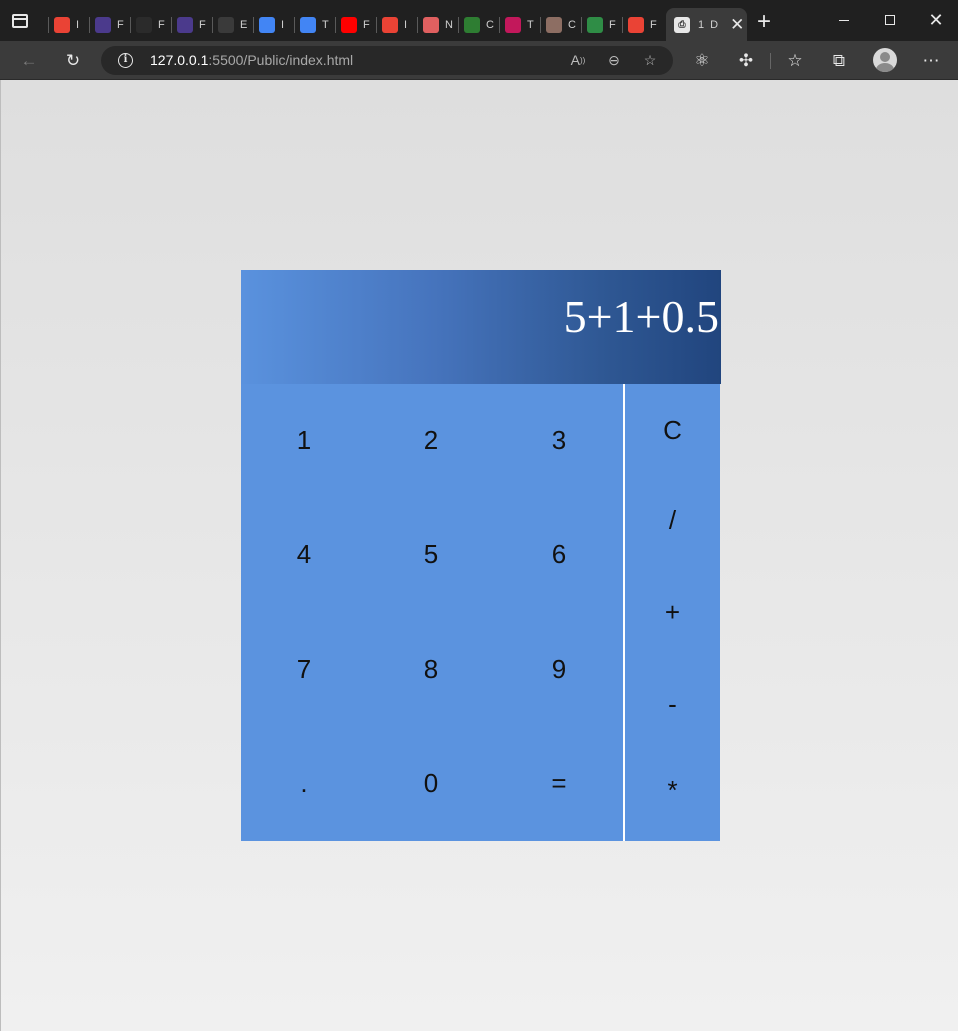 This screenshot has width=958, height=1031. Describe the element at coordinates (281, 60) in the screenshot. I see `url-path: :5500/Public/index.html` at that location.